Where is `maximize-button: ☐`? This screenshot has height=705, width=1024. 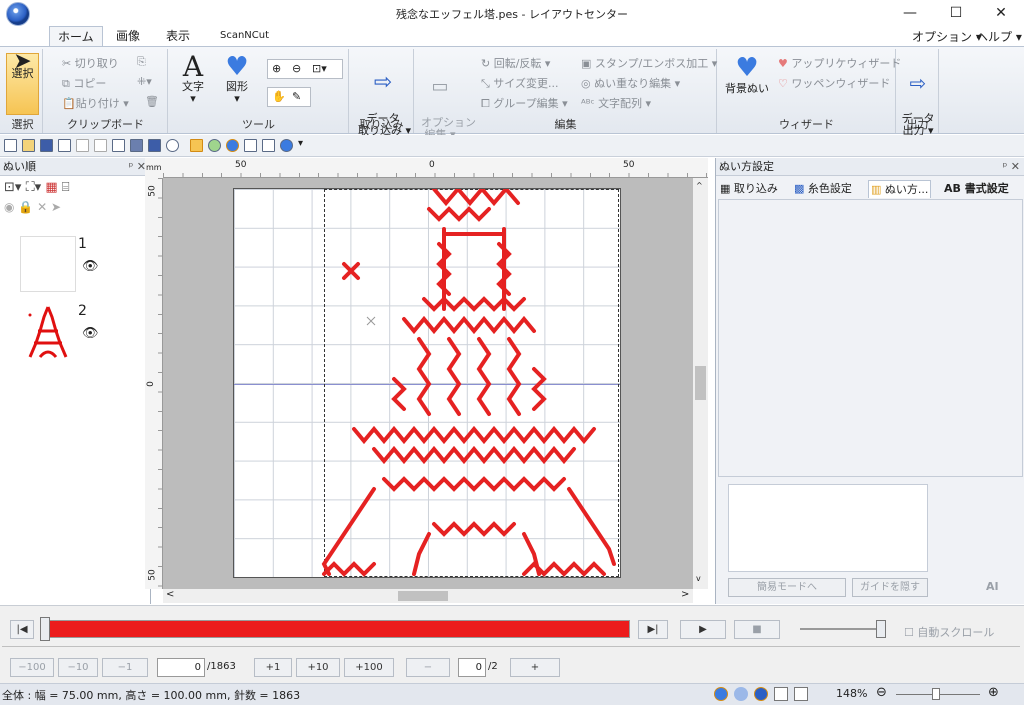
maximize-button: ☐ is located at coordinates (956, 13).